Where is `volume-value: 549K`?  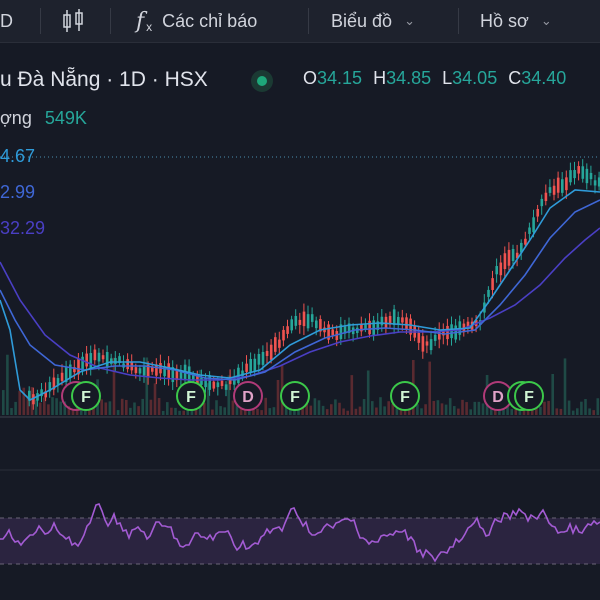 volume-value: 549K is located at coordinates (65, 118).